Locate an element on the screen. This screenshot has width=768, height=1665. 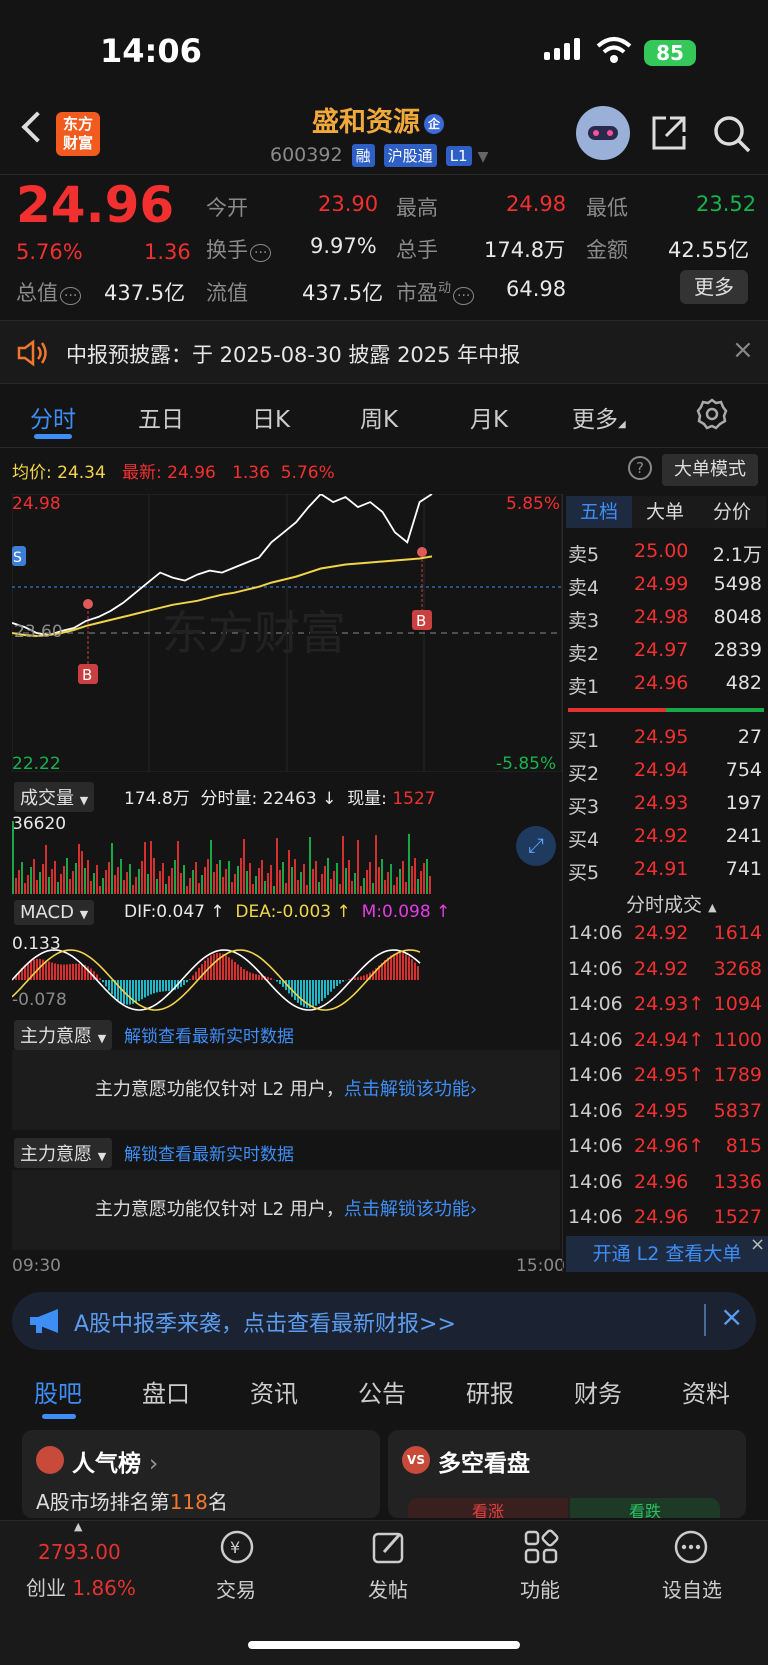
pct-top-label: 5.85% is located at coordinates (533, 504).